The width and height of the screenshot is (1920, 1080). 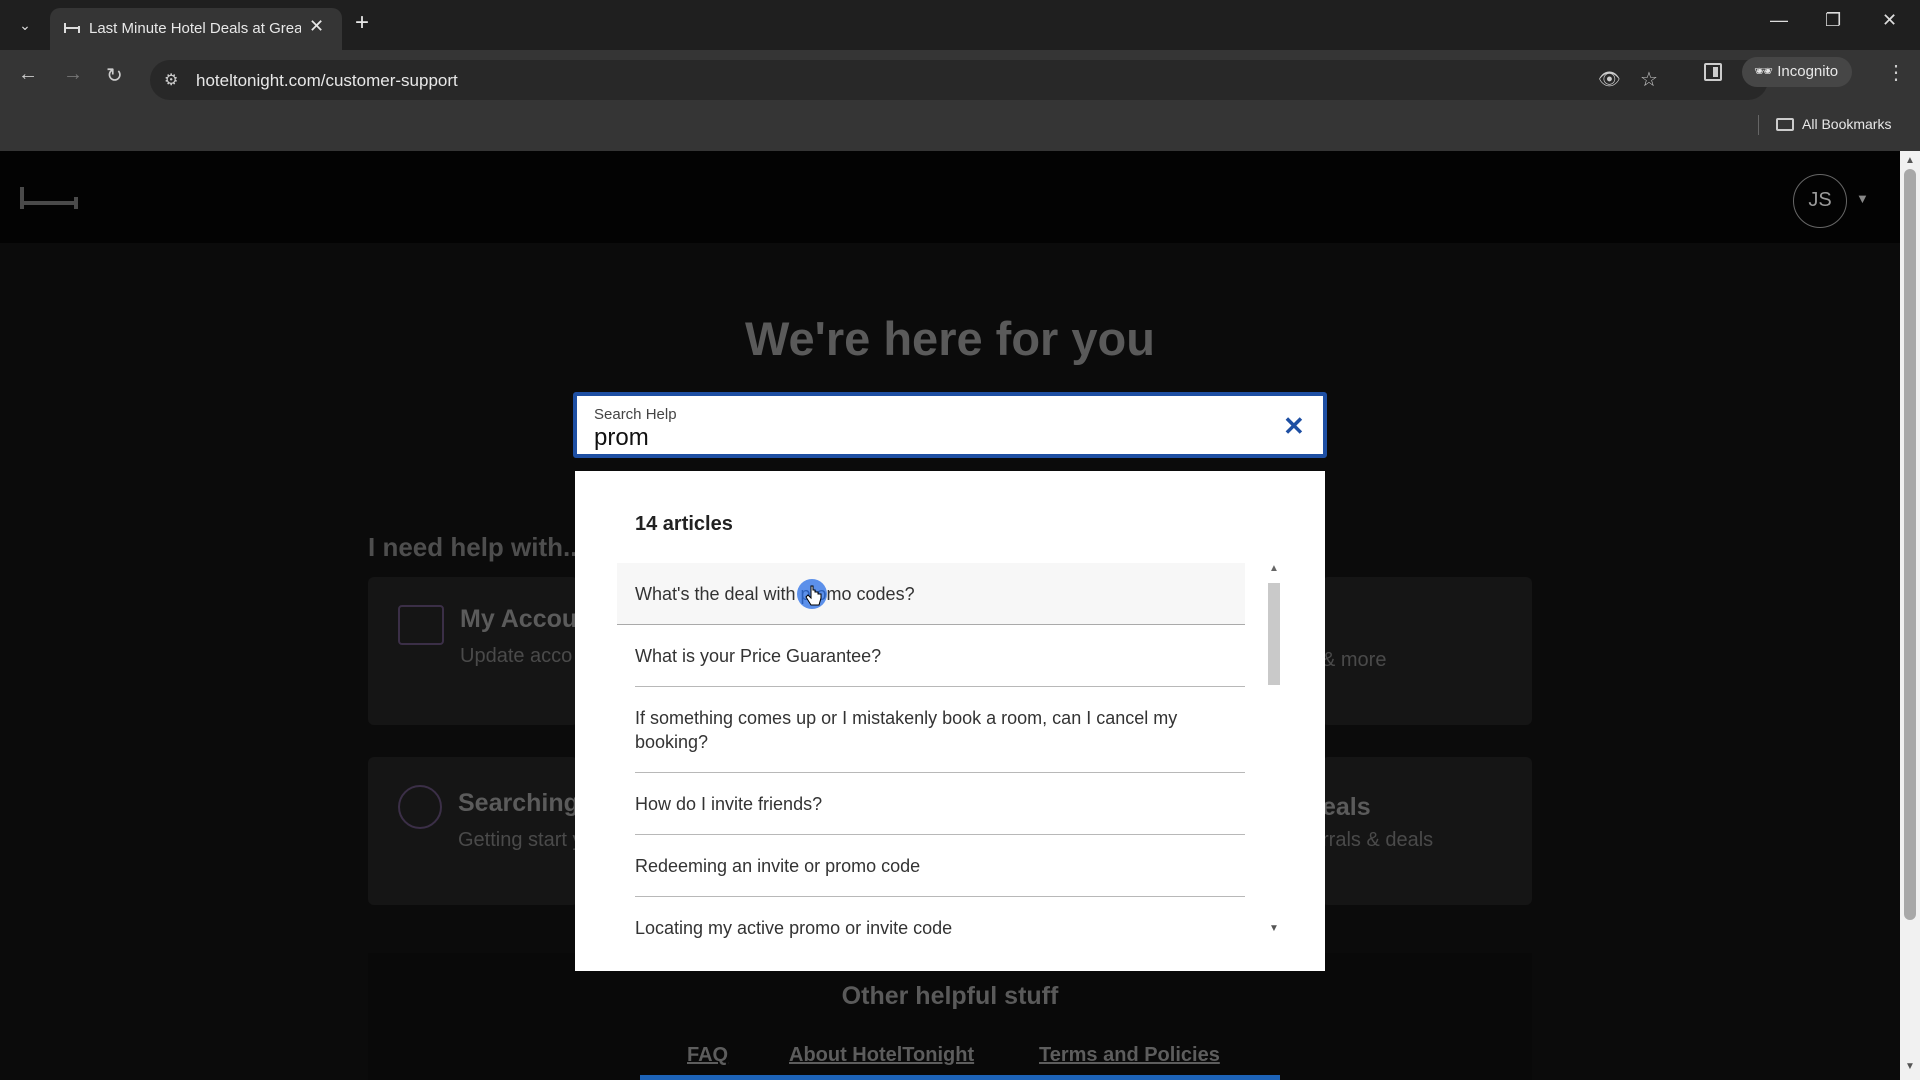 I want to click on site-header: JS ▼, so click(x=950, y=197).